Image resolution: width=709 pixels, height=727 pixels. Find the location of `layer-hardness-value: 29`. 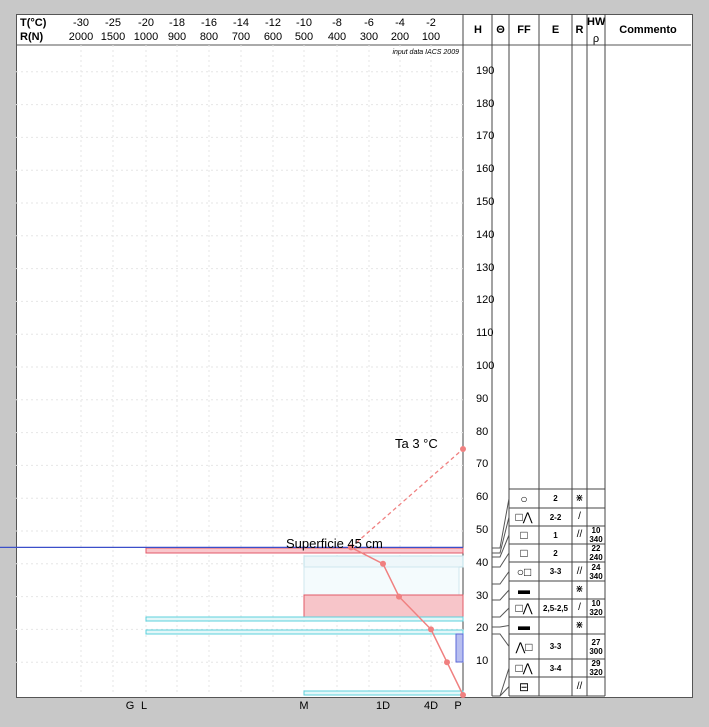

layer-hardness-value: 29 is located at coordinates (596, 663).